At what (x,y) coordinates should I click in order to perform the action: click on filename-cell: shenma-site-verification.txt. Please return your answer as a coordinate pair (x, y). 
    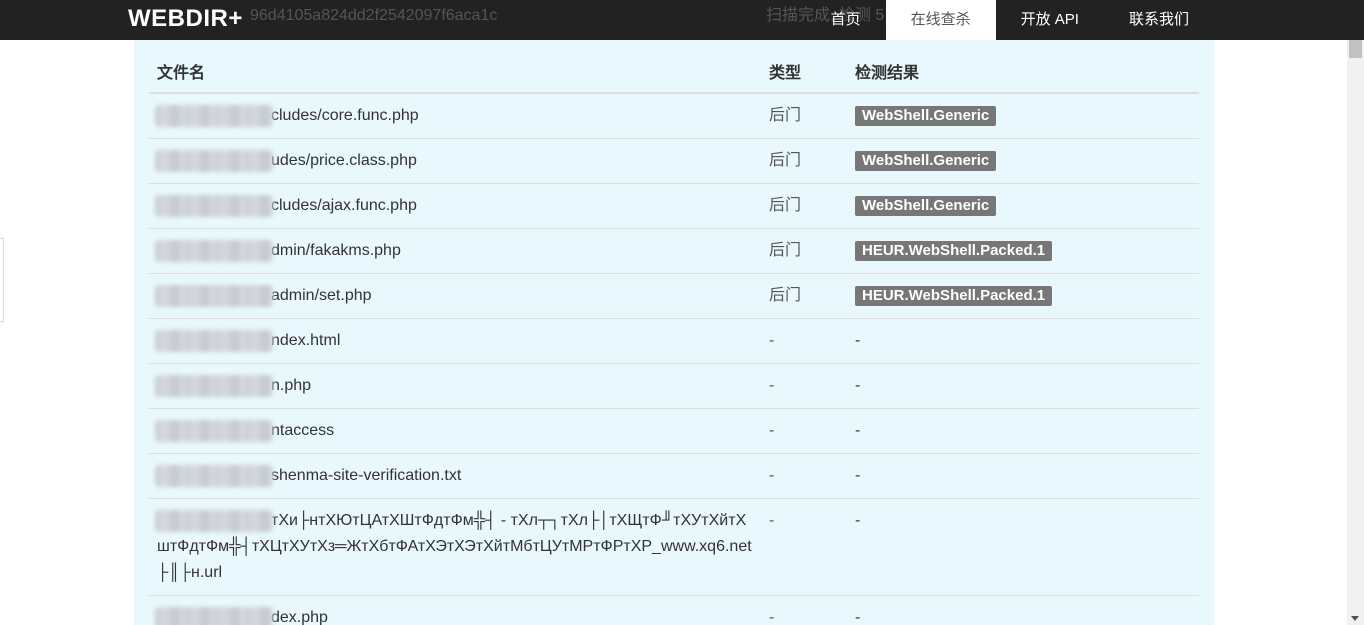
    Looking at the image, I should click on (455, 476).